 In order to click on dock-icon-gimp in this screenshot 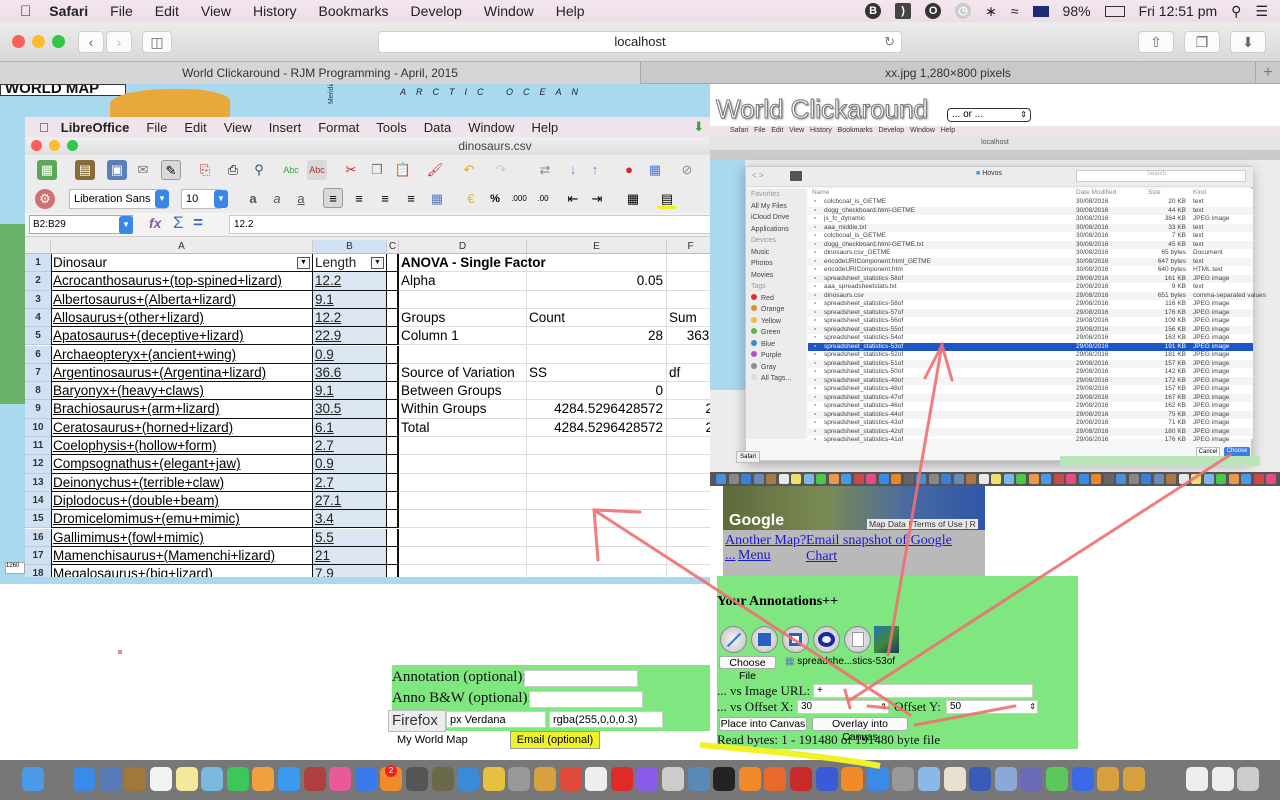, I will do `click(442, 779)`.